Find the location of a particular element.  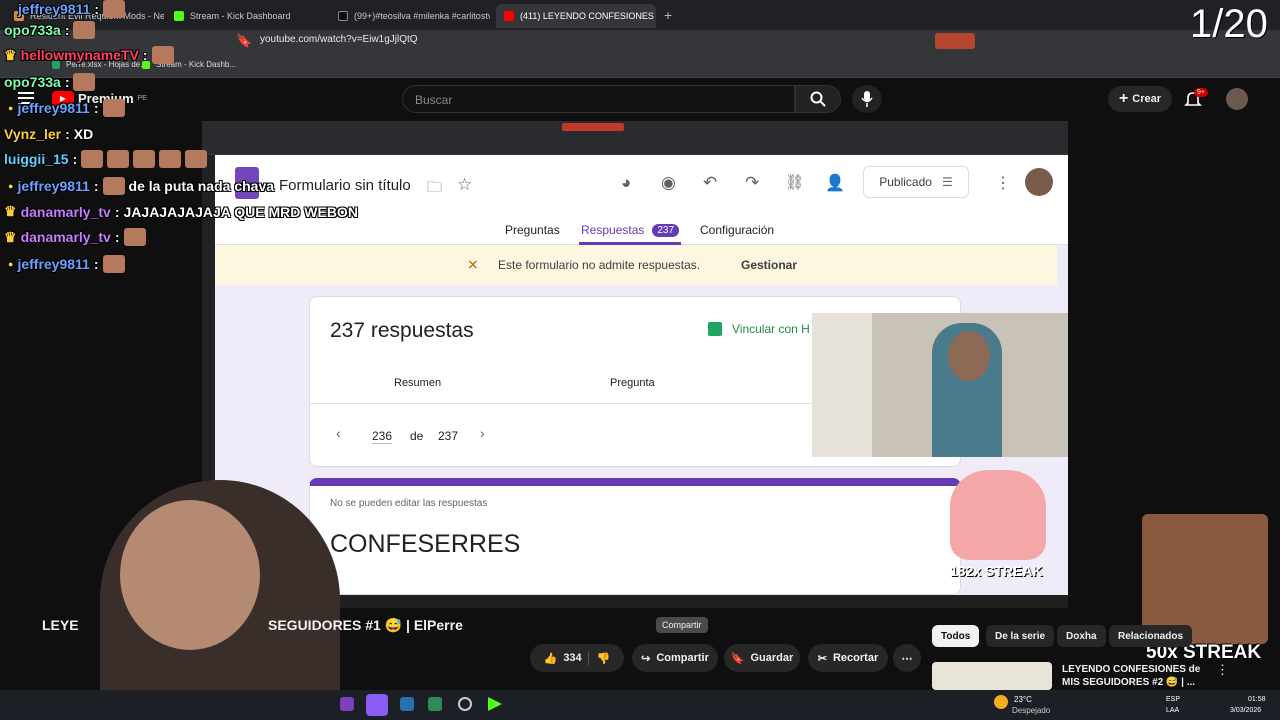

microphone-icon is located at coordinates (867, 99).